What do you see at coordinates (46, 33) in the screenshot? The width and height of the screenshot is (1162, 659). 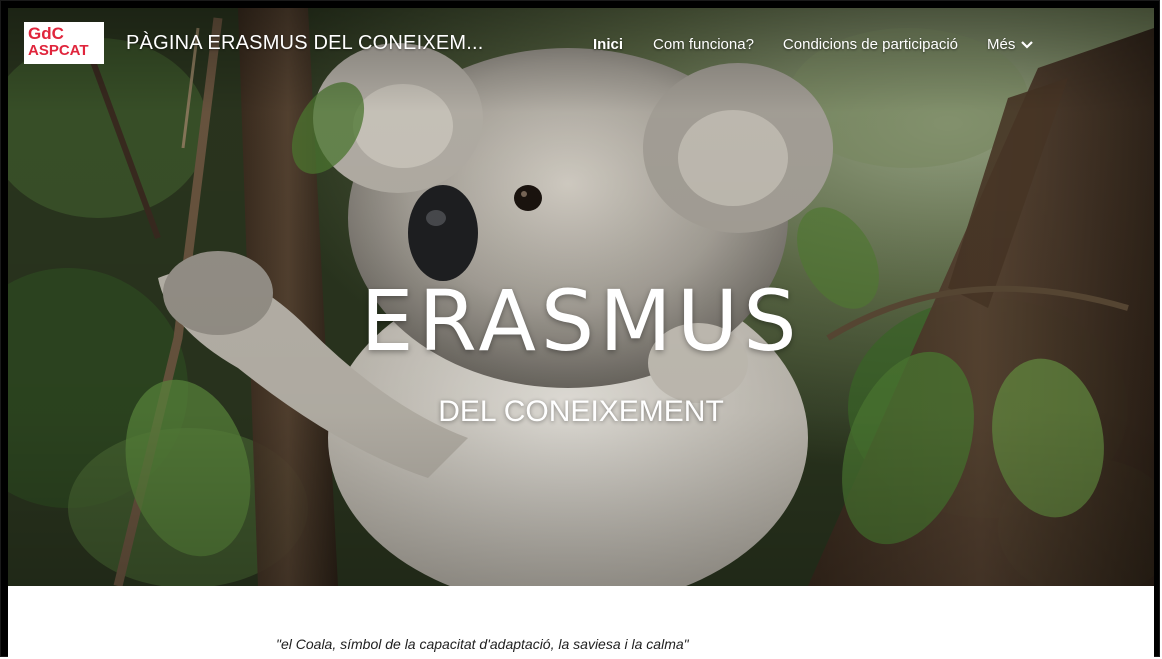 I see `logo-line-1: GdC` at bounding box center [46, 33].